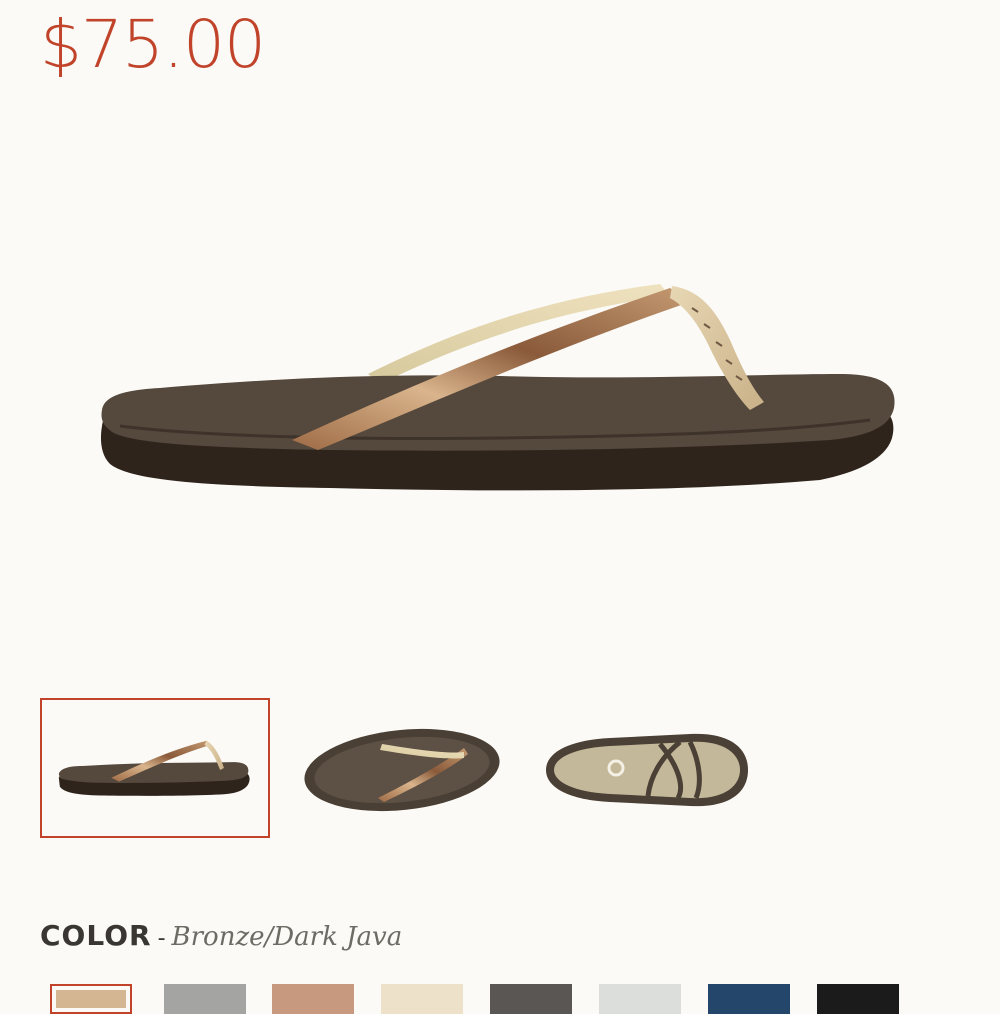 Image resolution: width=1000 pixels, height=1014 pixels. What do you see at coordinates (287, 937) in the screenshot?
I see `selected-color-name: Bronze/Dark Java` at bounding box center [287, 937].